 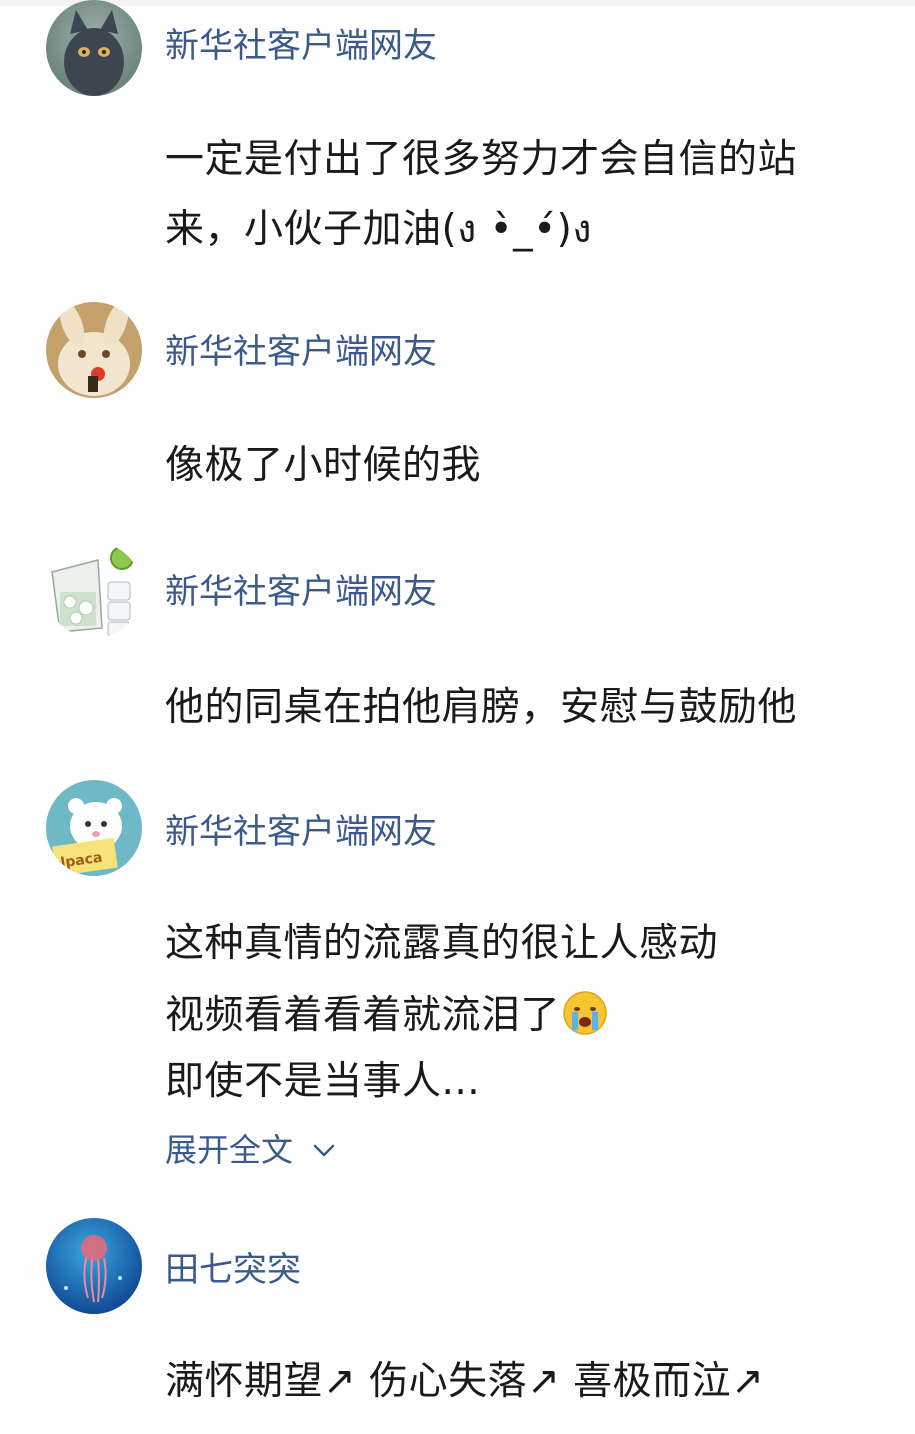 What do you see at coordinates (481, 159) in the screenshot?
I see `comment-text-line: 一定是付出了很多努力才会自信的站` at bounding box center [481, 159].